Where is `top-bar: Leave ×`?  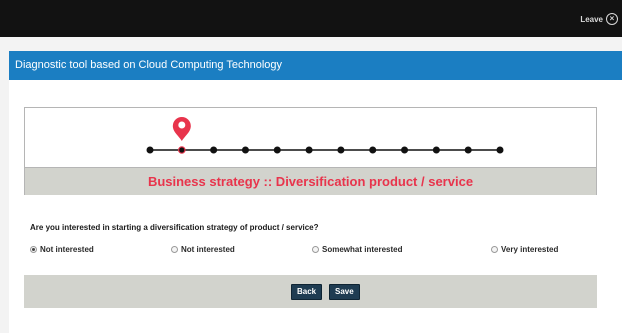 top-bar: Leave × is located at coordinates (311, 18).